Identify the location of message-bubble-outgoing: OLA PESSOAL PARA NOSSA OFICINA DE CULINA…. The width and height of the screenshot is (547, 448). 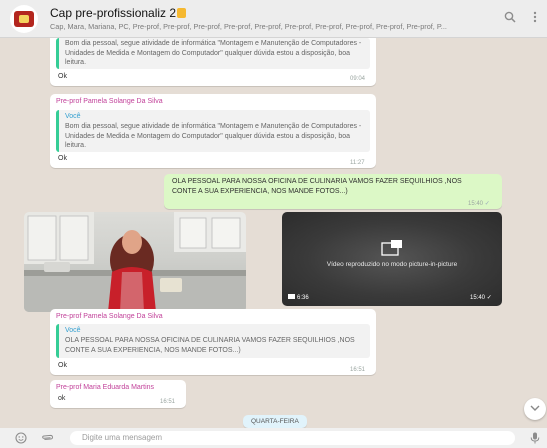
(333, 191).